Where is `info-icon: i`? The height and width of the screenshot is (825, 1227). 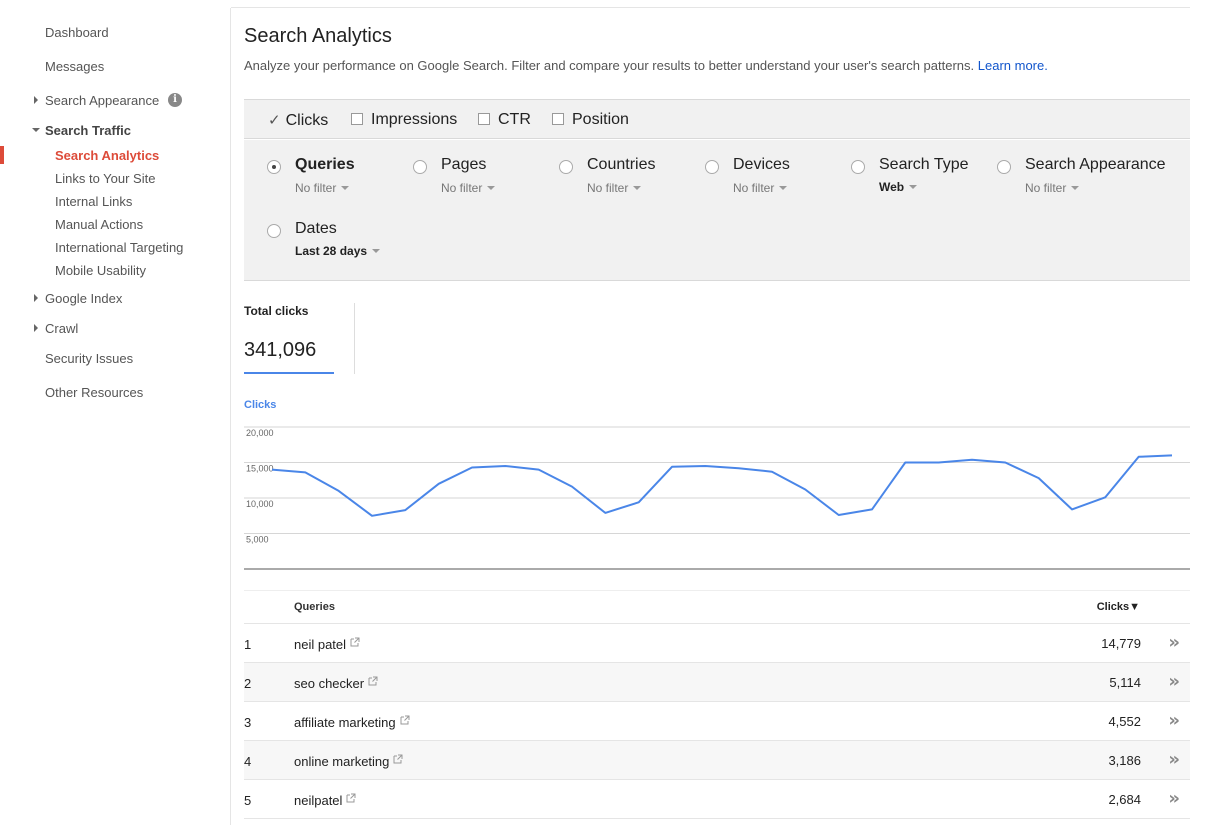
info-icon: i is located at coordinates (175, 100).